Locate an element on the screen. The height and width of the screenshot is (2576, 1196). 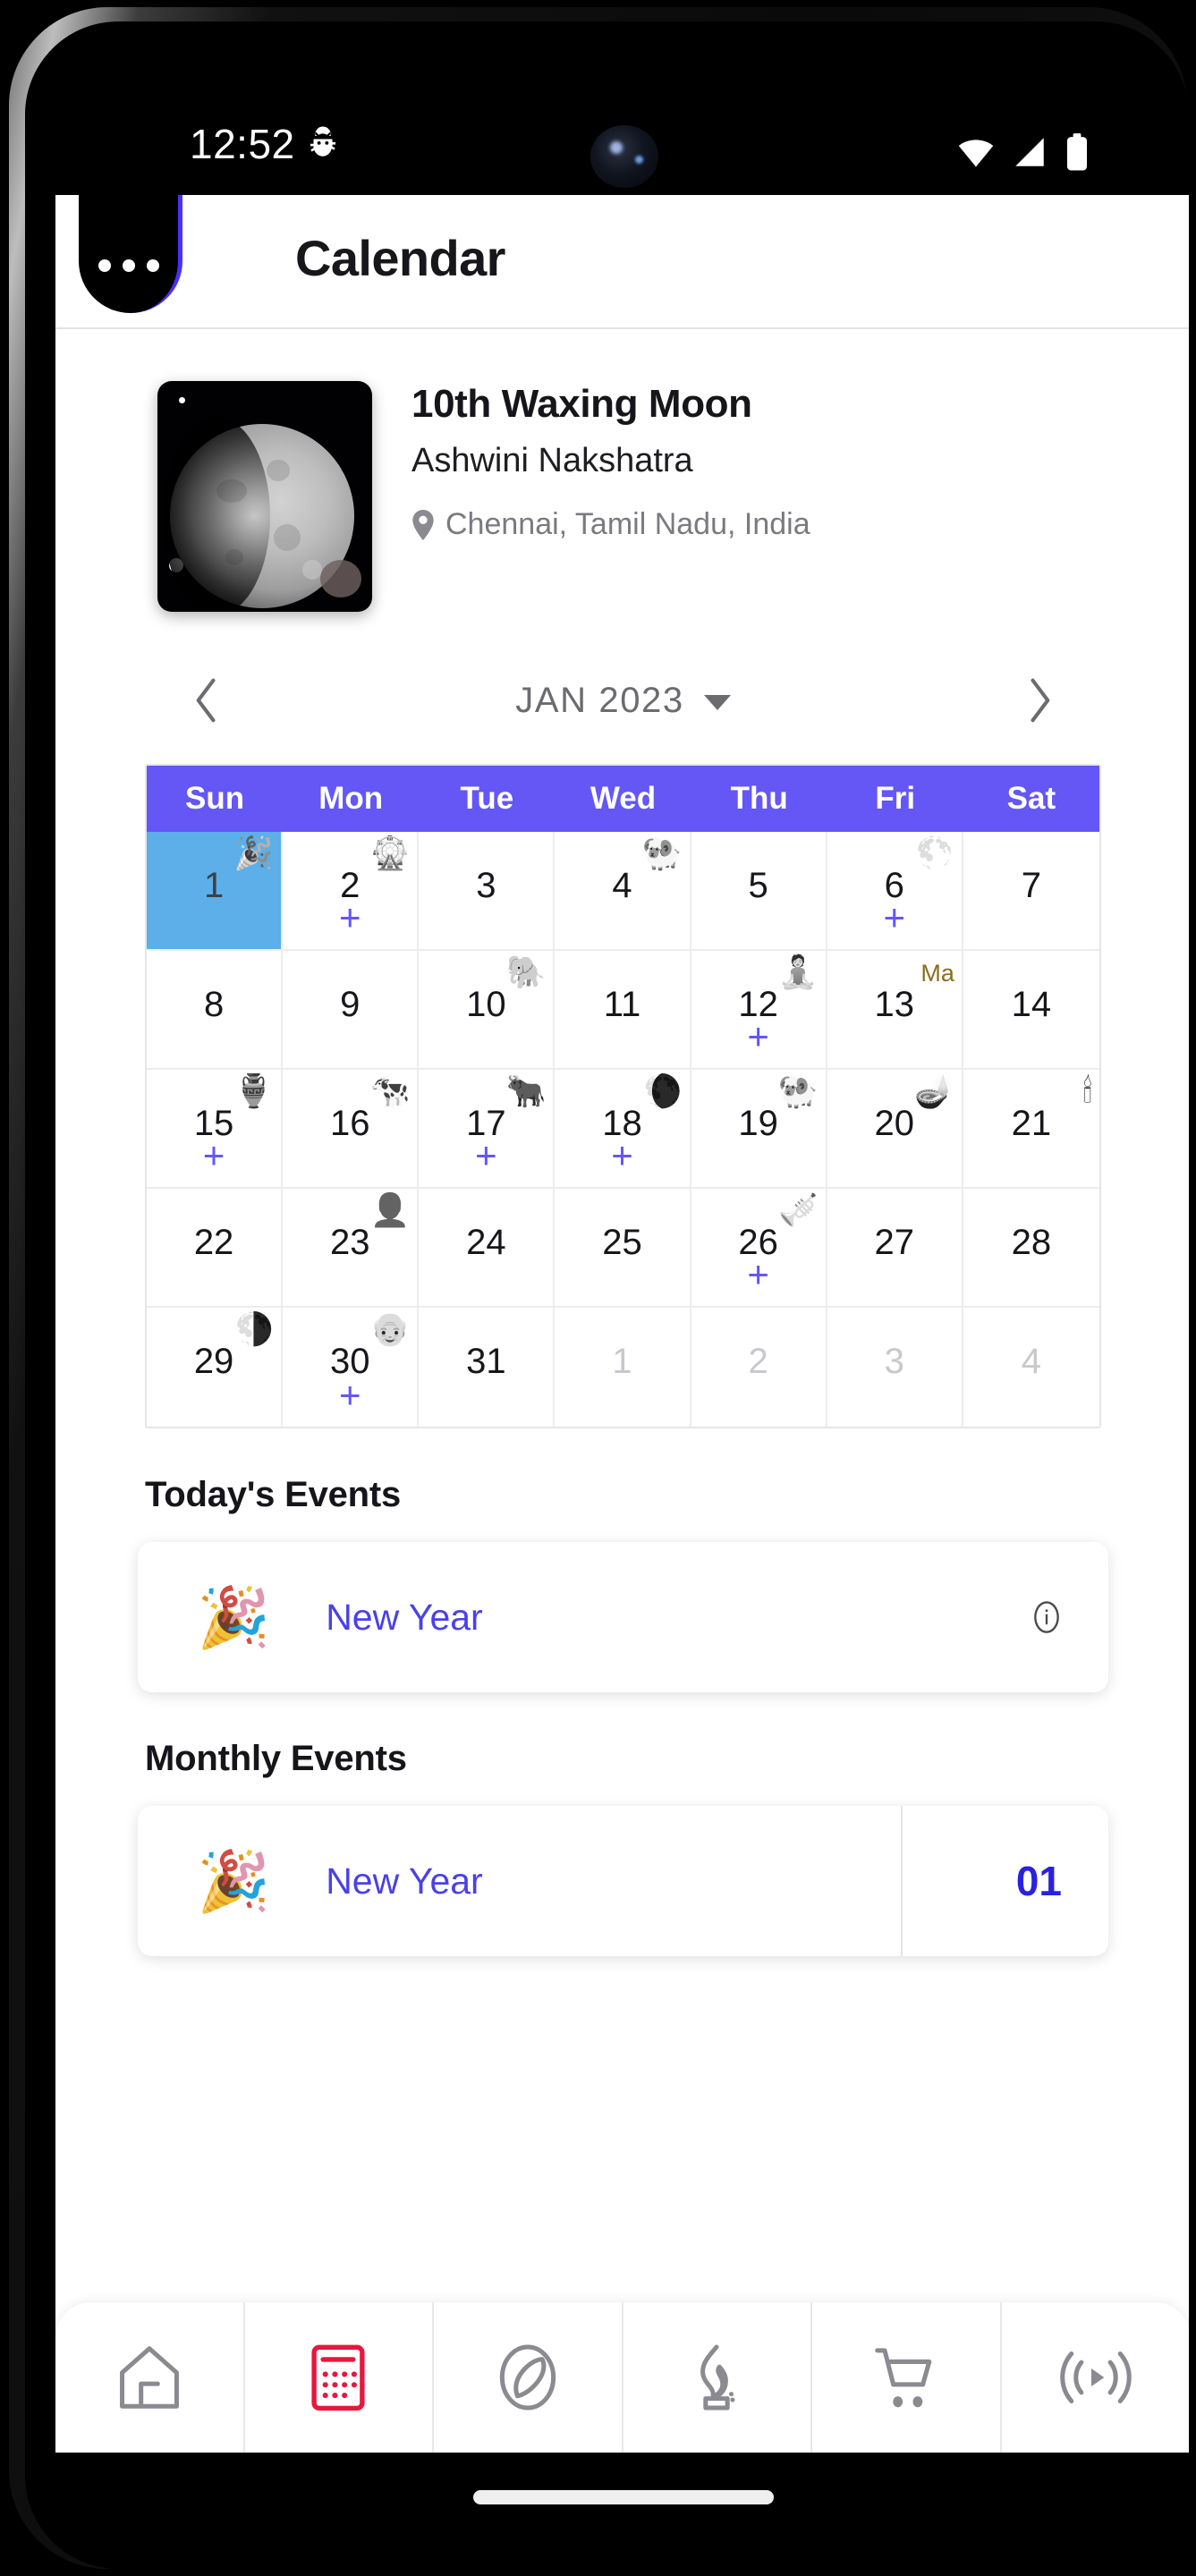
leaf-icon is located at coordinates (527, 2377).